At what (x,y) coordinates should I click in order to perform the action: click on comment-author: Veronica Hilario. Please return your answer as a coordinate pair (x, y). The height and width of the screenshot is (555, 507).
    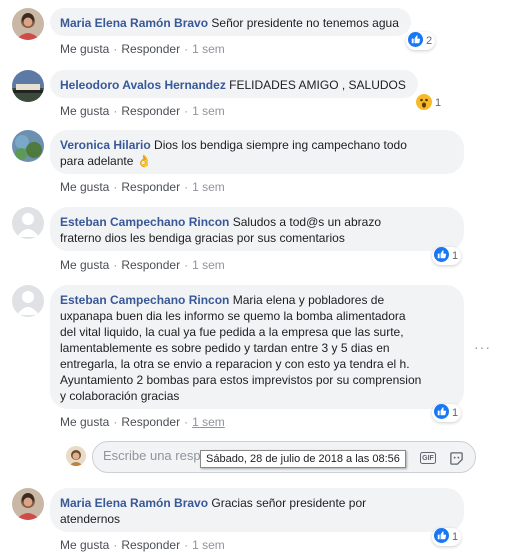
    Looking at the image, I should click on (105, 145).